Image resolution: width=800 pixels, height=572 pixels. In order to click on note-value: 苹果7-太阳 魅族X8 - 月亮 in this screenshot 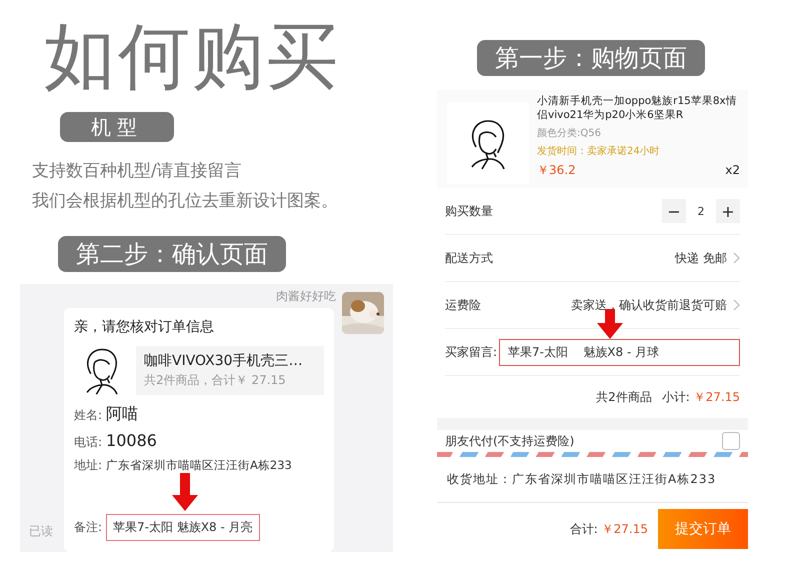, I will do `click(183, 527)`.